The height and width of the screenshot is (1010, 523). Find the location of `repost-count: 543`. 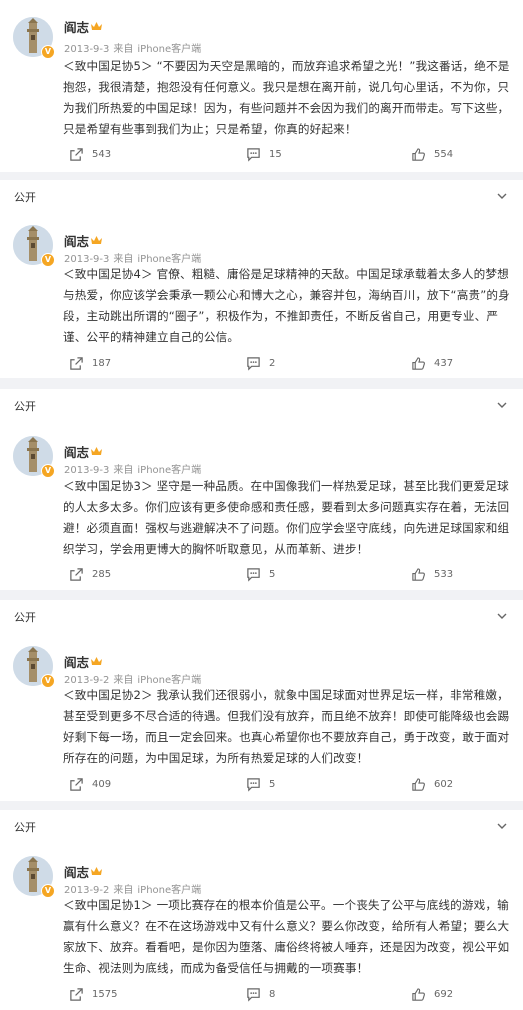

repost-count: 543 is located at coordinates (102, 154).